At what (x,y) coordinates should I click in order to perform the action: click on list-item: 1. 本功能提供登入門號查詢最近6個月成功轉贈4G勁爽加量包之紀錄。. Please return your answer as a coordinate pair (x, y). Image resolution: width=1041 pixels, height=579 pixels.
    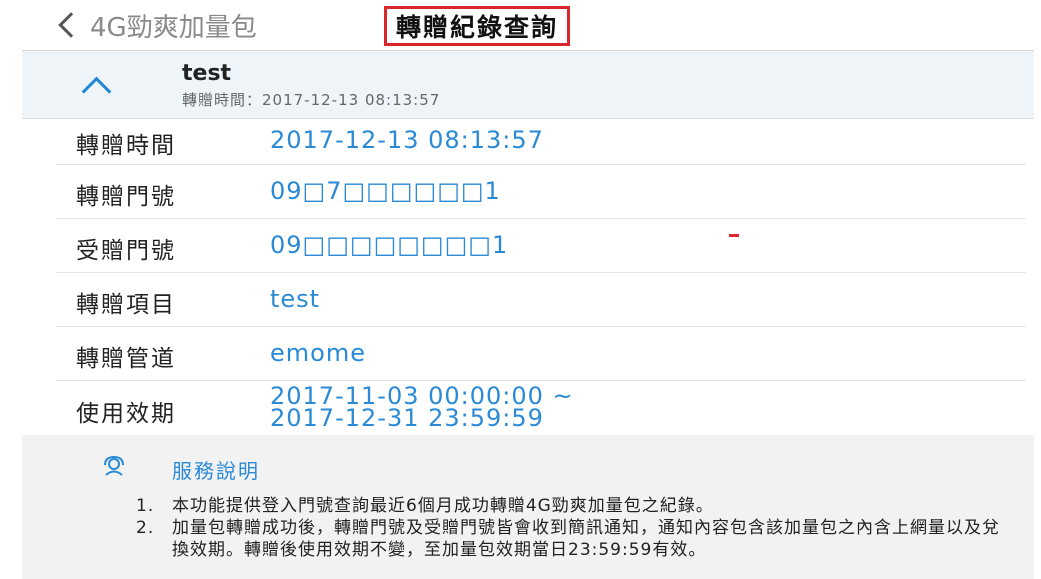
    Looking at the image, I should click on (576, 506).